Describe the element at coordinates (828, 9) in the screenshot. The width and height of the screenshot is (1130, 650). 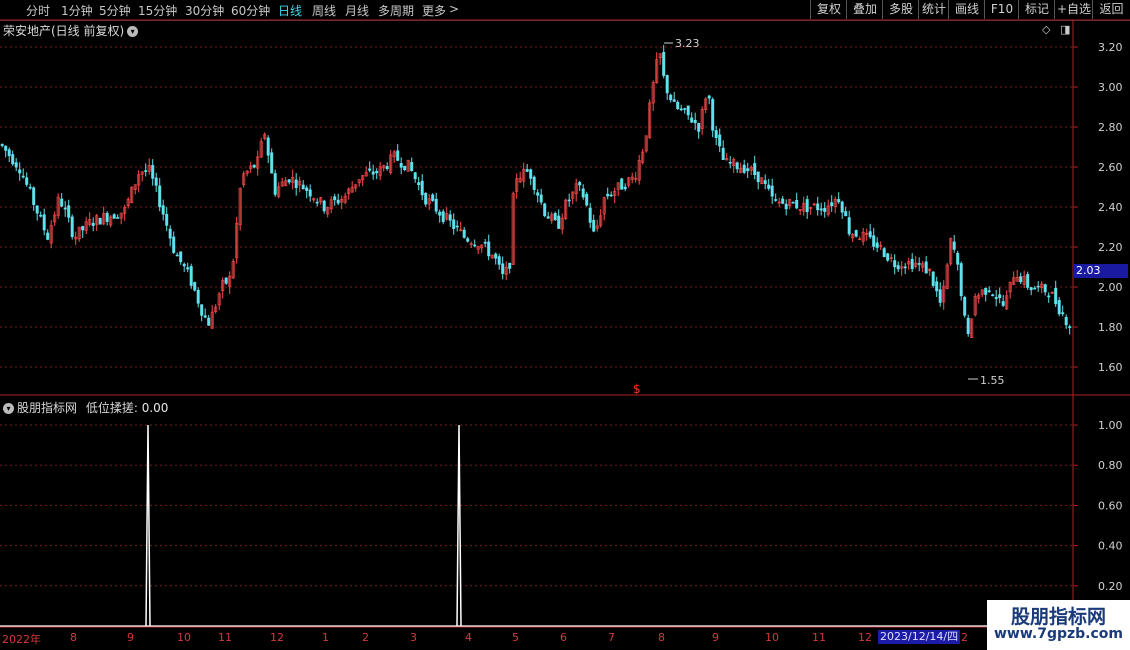
I see `adjust-button: 复权` at that location.